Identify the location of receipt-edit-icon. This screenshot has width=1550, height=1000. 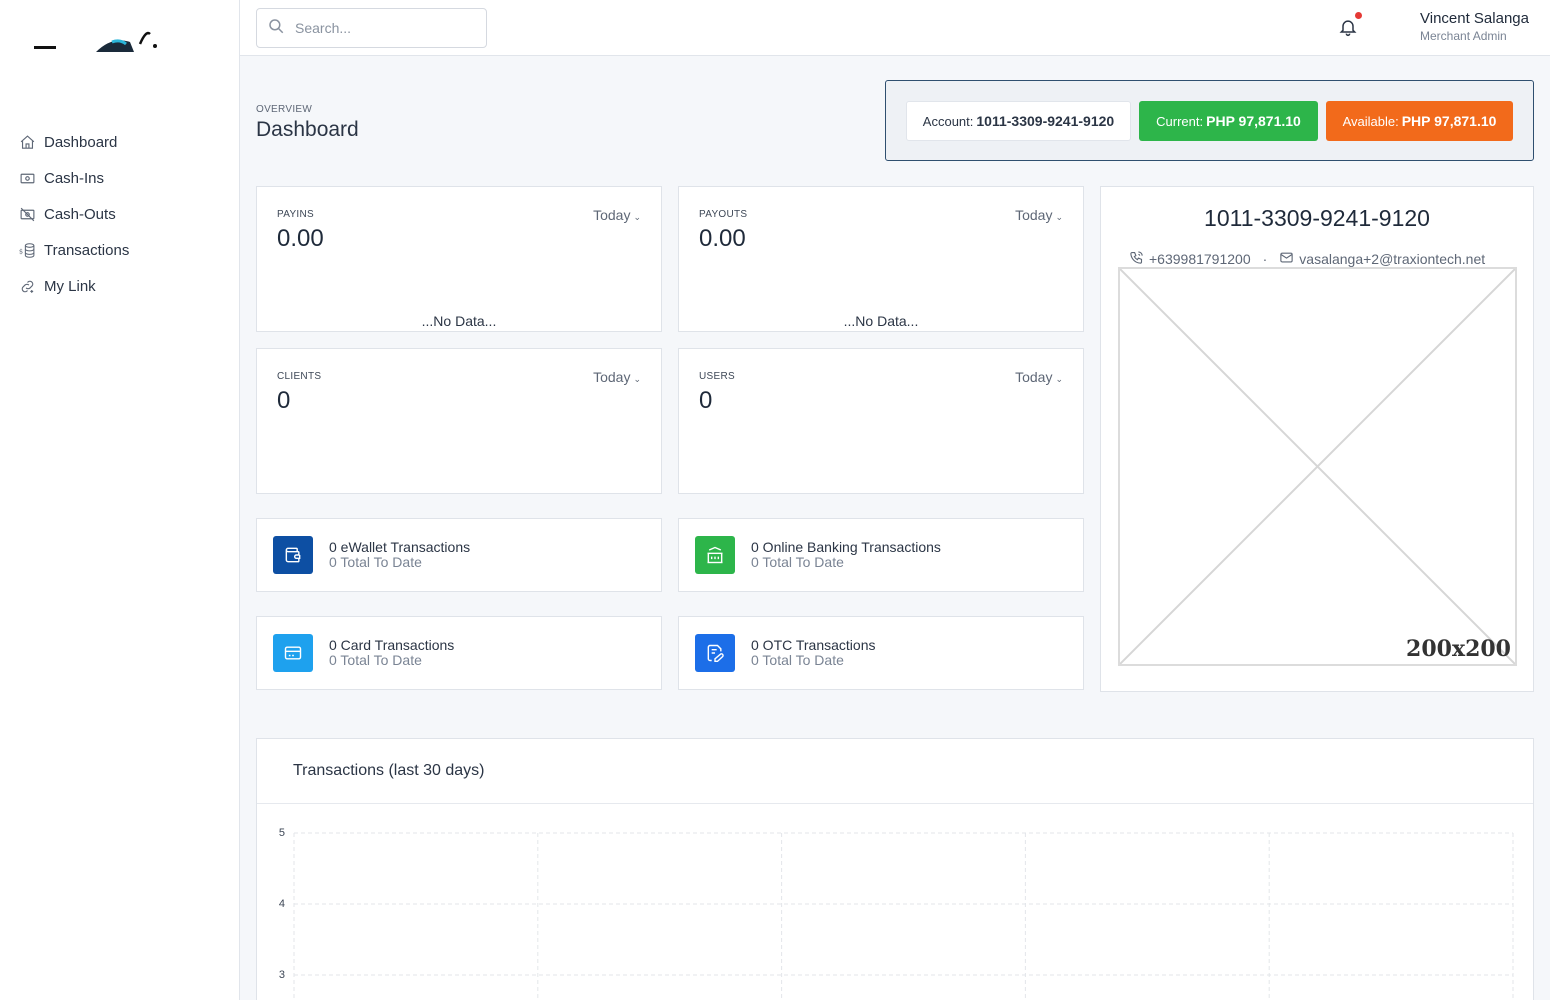
(715, 653).